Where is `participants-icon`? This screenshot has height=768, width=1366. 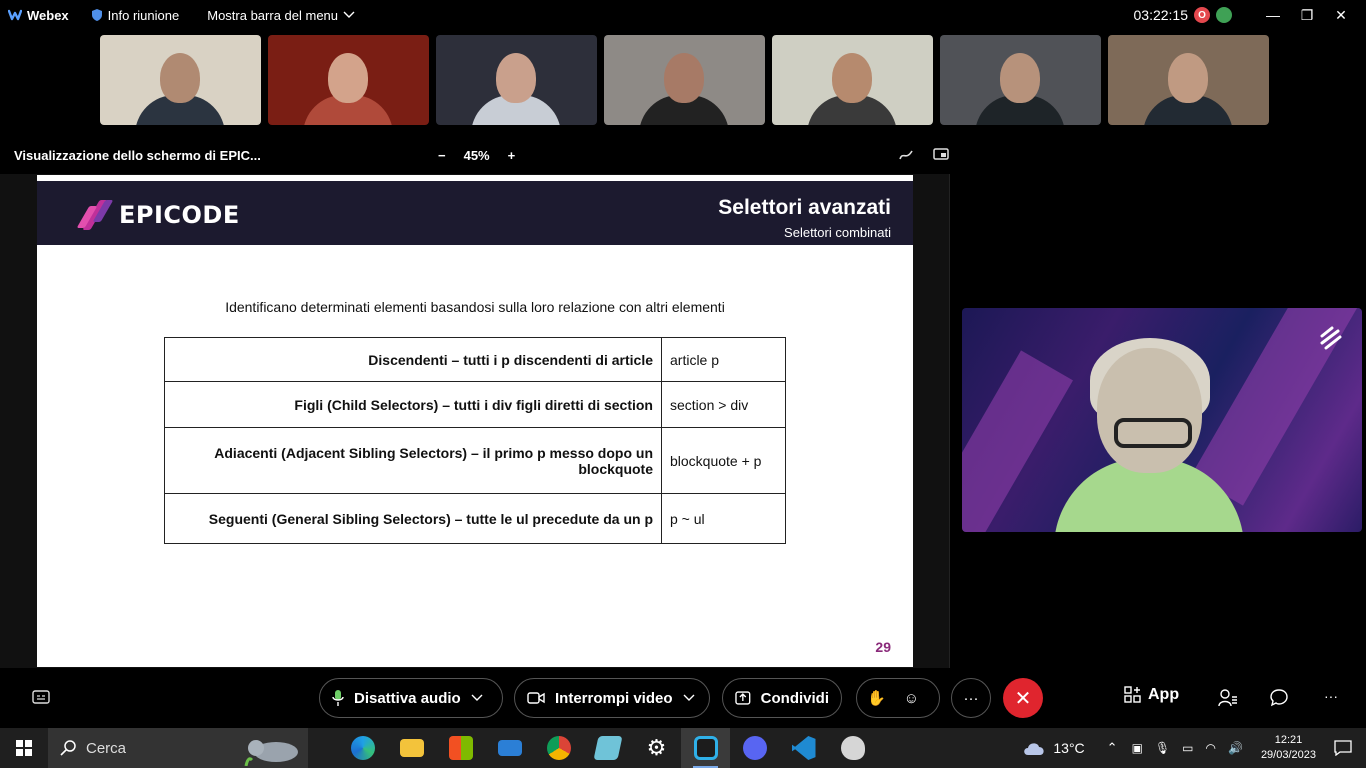
participants-icon is located at coordinates (1228, 698).